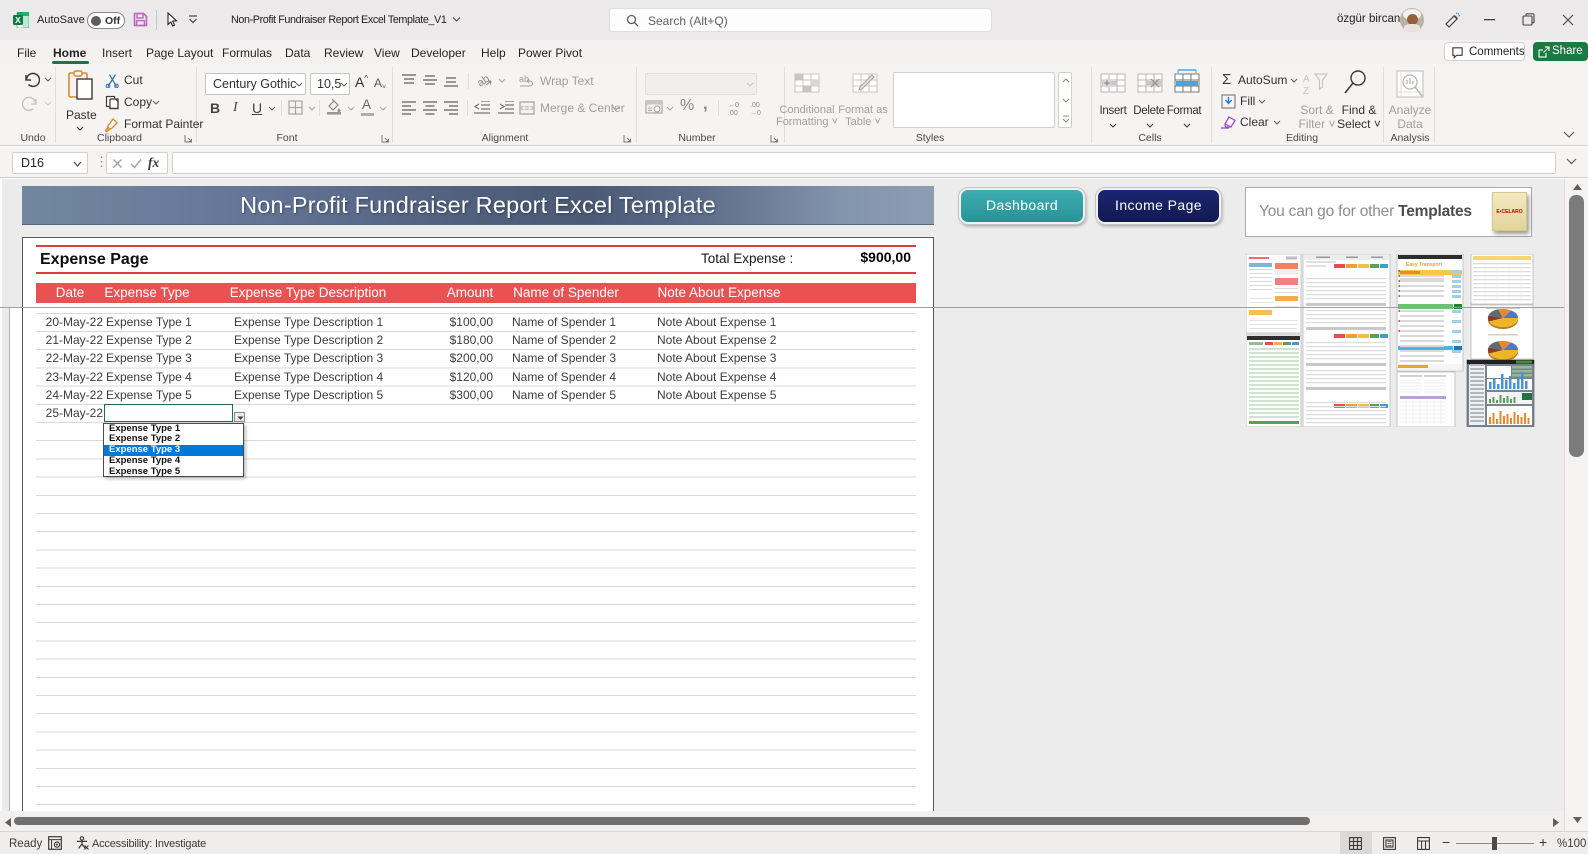 Image resolution: width=1588 pixels, height=854 pixels. What do you see at coordinates (1306, 79) in the screenshot?
I see `svg-text: A` at bounding box center [1306, 79].